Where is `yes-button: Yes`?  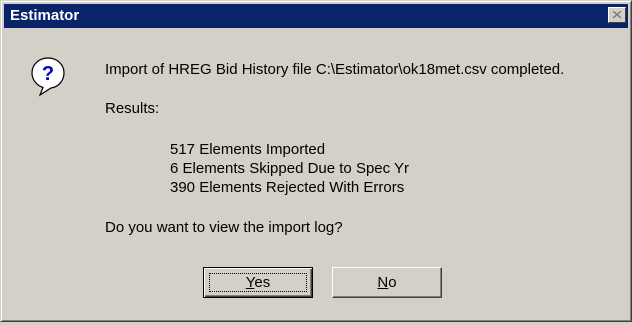
yes-button: Yes is located at coordinates (258, 282).